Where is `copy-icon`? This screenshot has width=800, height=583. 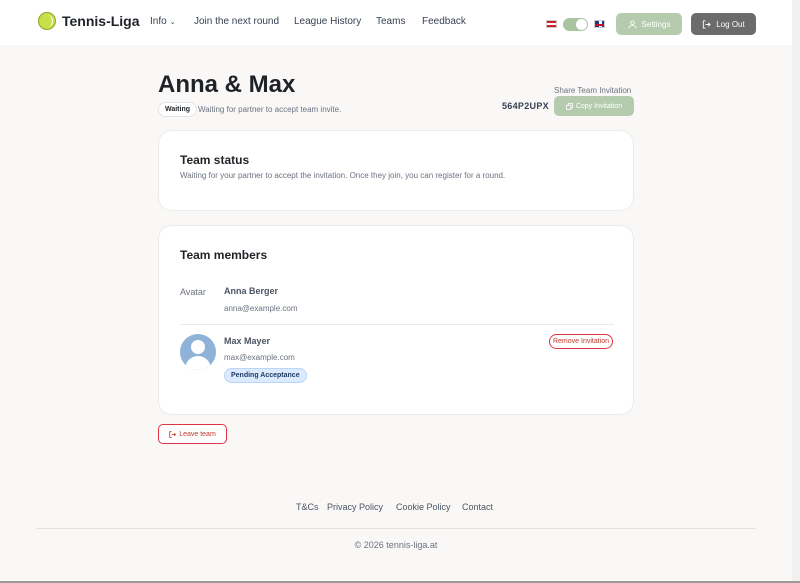 copy-icon is located at coordinates (569, 106).